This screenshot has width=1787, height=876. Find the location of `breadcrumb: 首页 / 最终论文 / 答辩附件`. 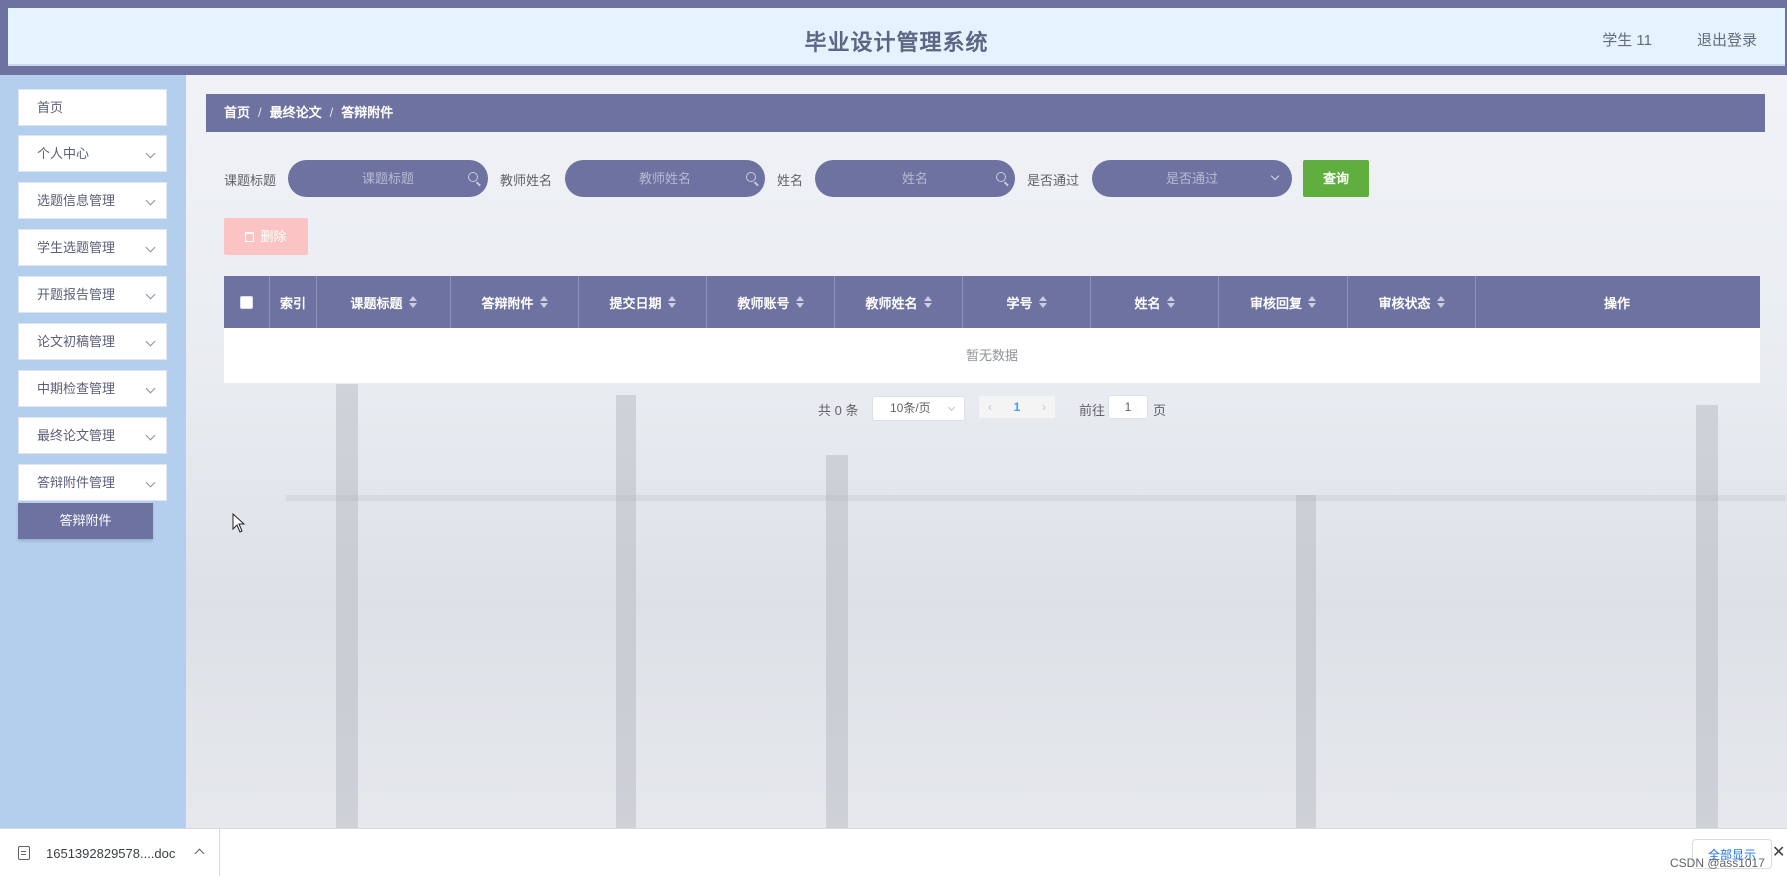

breadcrumb: 首页 / 最终论文 / 答辩附件 is located at coordinates (985, 113).